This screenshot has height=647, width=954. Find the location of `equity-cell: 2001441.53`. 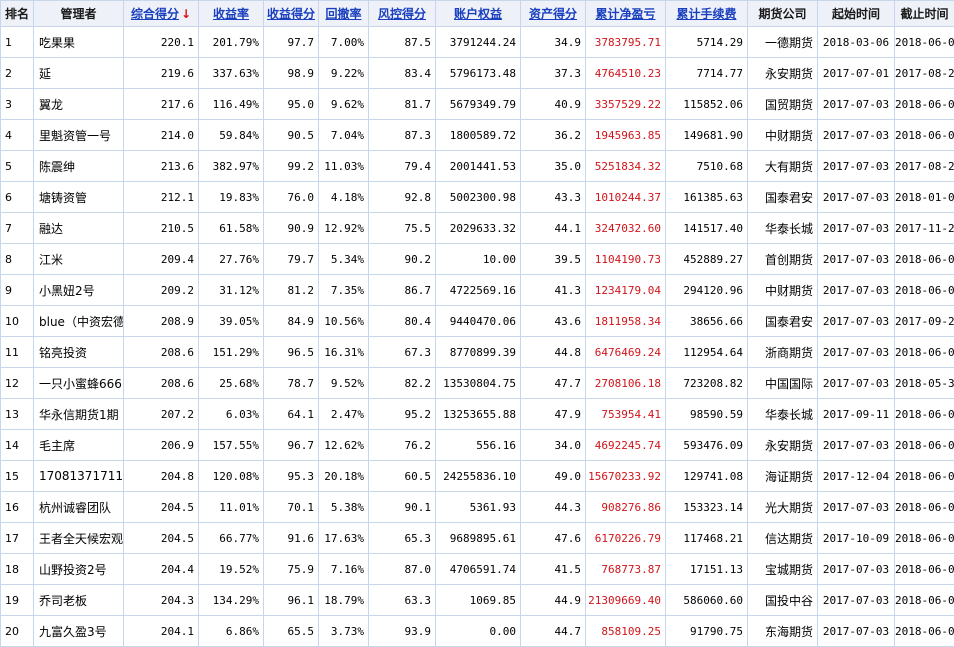

equity-cell: 2001441.53 is located at coordinates (478, 166).